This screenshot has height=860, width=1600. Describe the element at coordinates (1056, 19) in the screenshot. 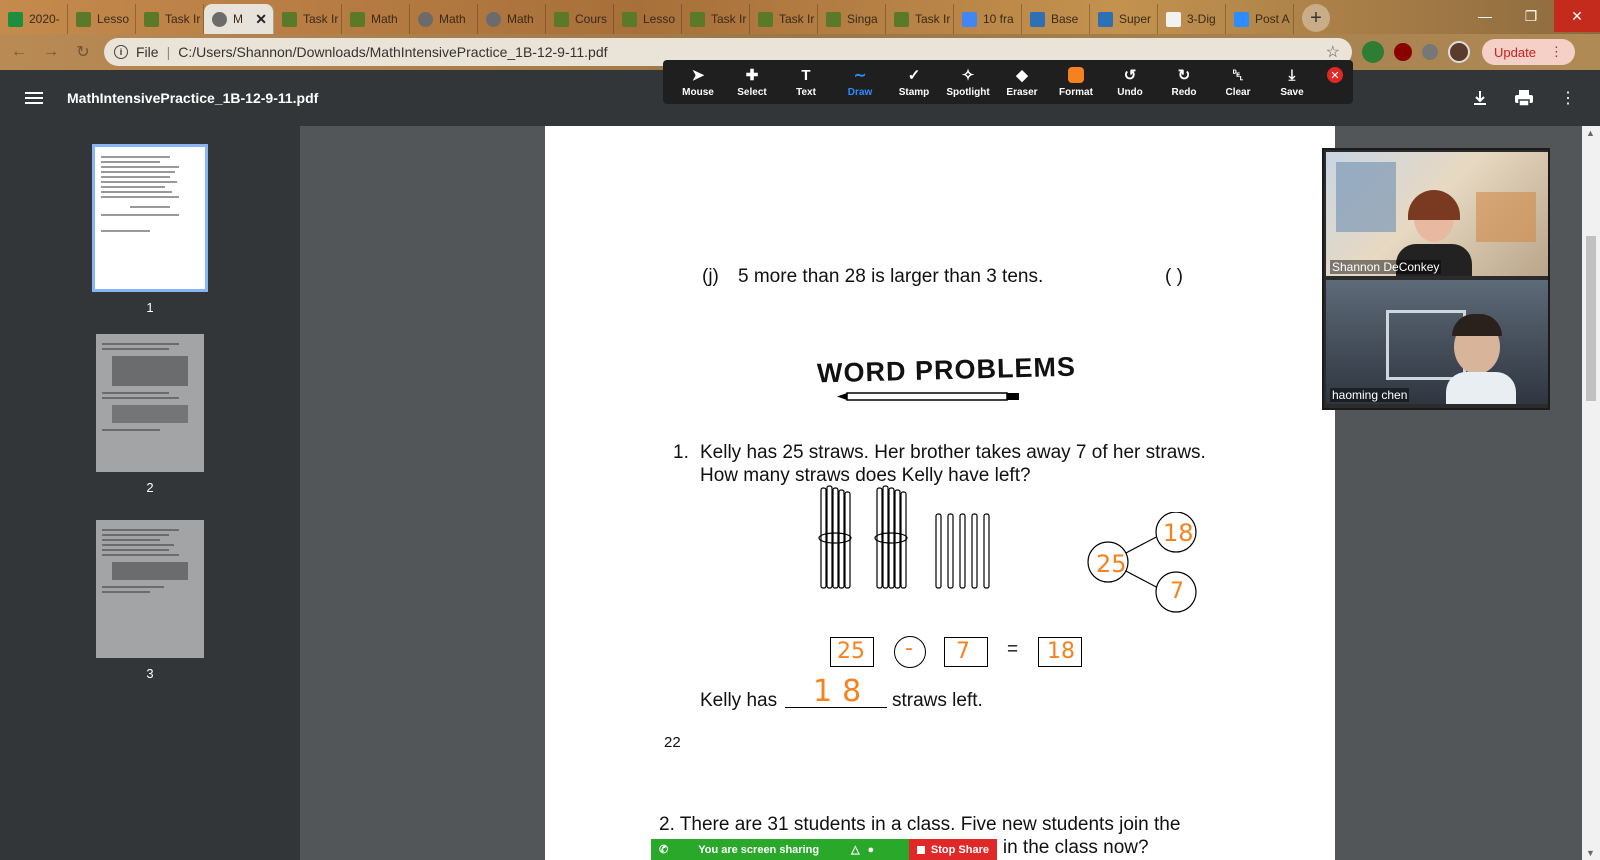

I see `browser-tab: Base` at that location.